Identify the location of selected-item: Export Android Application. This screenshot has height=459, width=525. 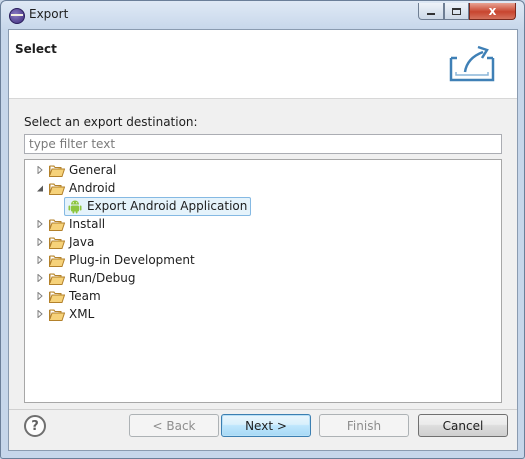
(158, 206).